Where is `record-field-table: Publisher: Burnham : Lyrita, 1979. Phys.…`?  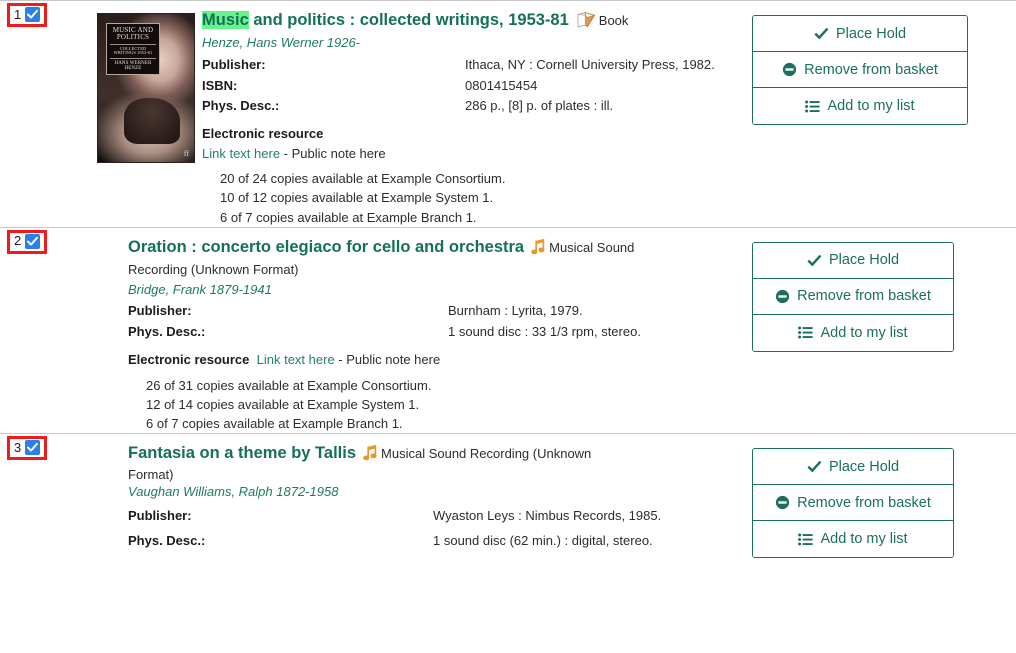
record-field-table: Publisher: Burnham : Lyrita, 1979. Phys.… is located at coordinates (435, 322).